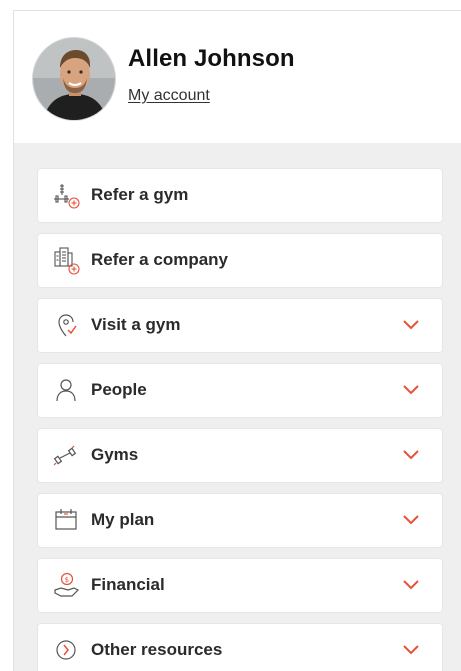 The image size is (461, 671). Describe the element at coordinates (128, 584) in the screenshot. I see `menu-item-label: Financial` at that location.